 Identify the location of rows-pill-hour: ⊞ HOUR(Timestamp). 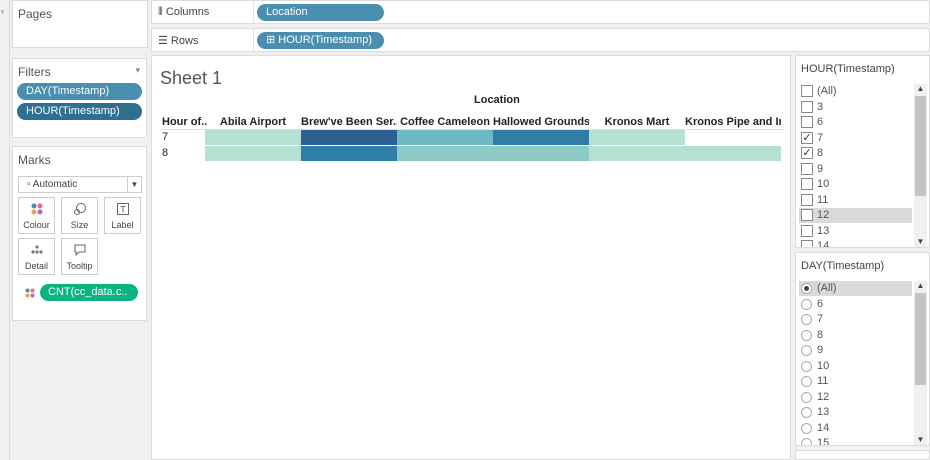
(320, 40).